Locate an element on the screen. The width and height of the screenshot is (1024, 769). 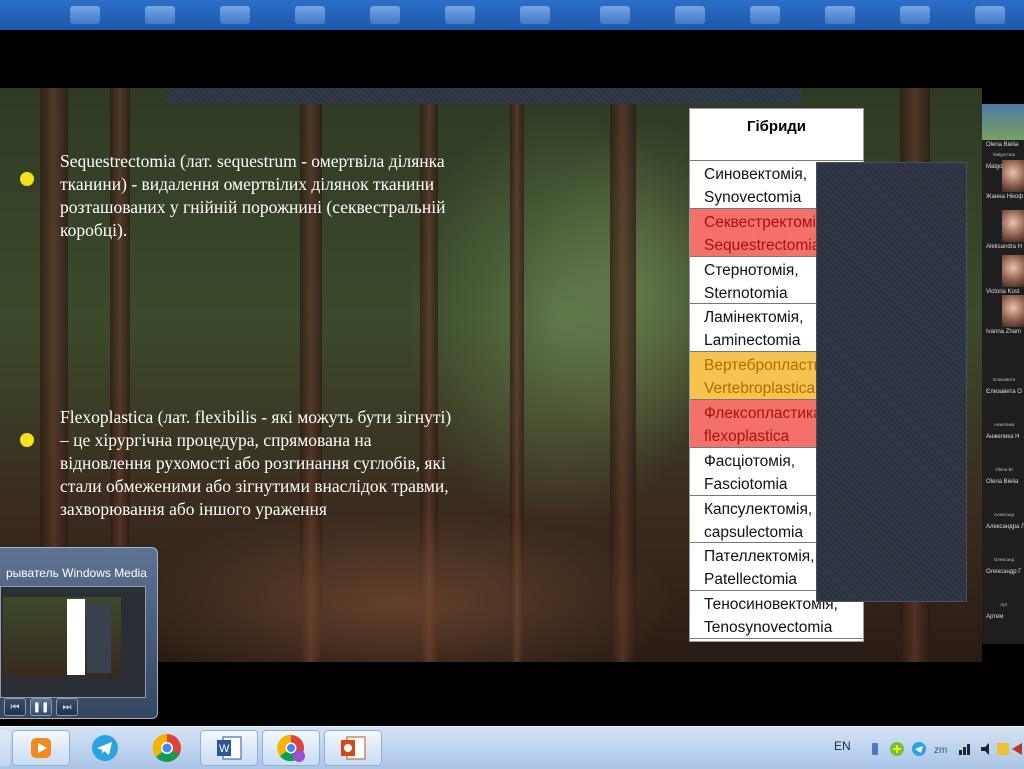
svg-text: zm is located at coordinates (940, 750).